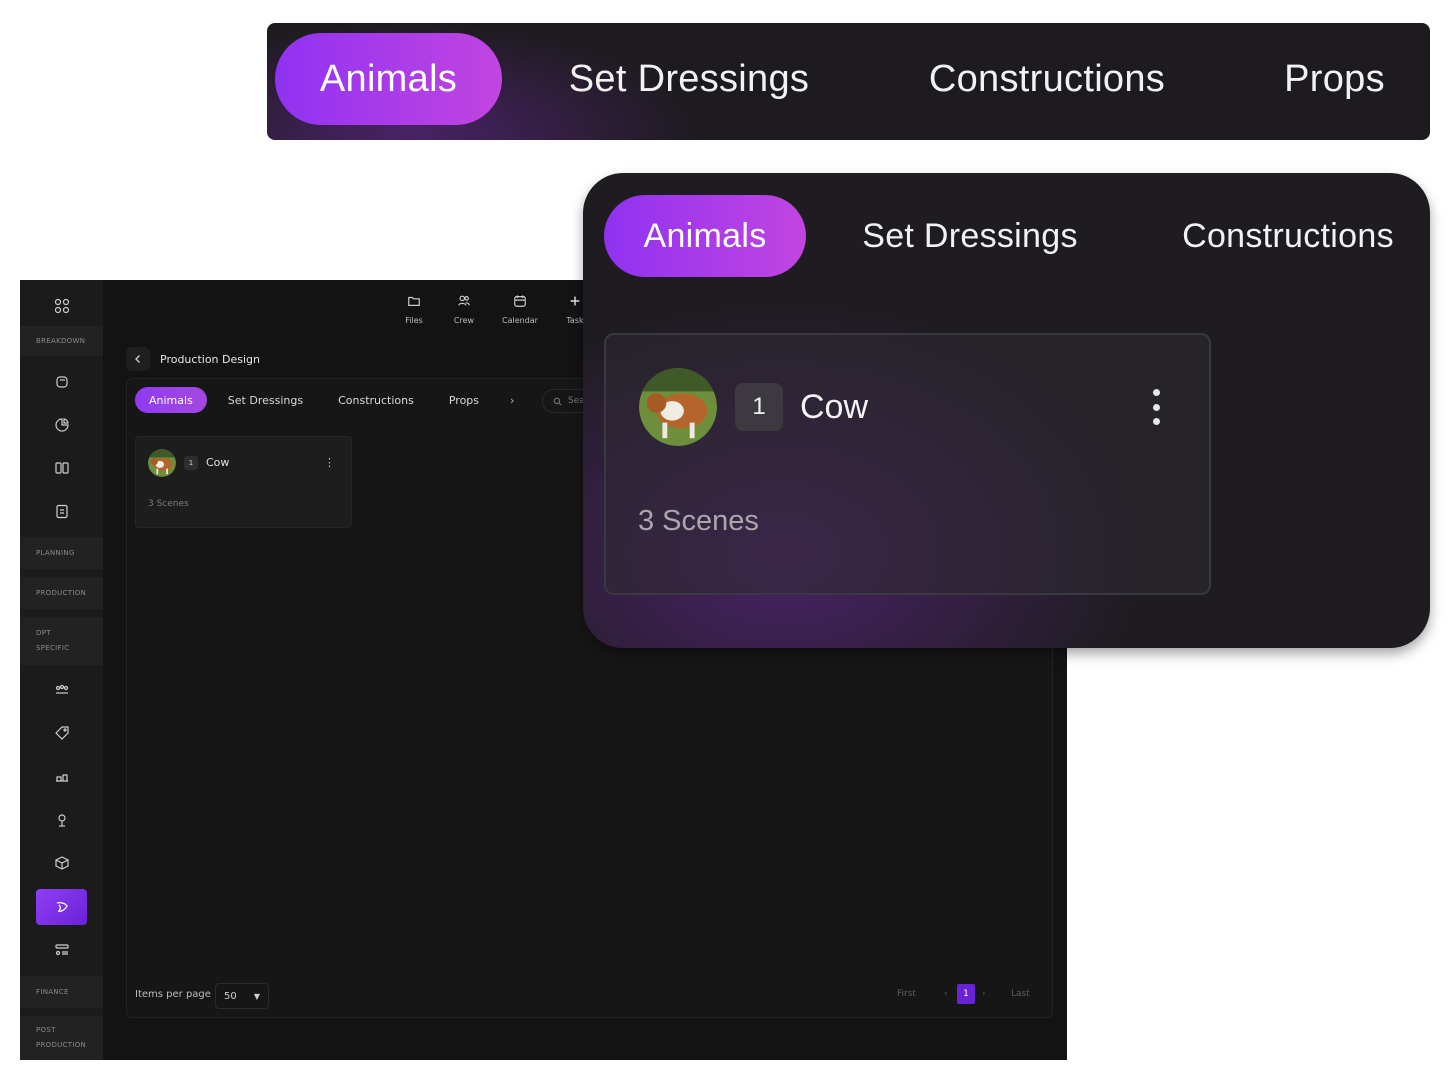 Image resolution: width=1450 pixels, height=1080 pixels. I want to click on more-options-icon, so click(1156, 407).